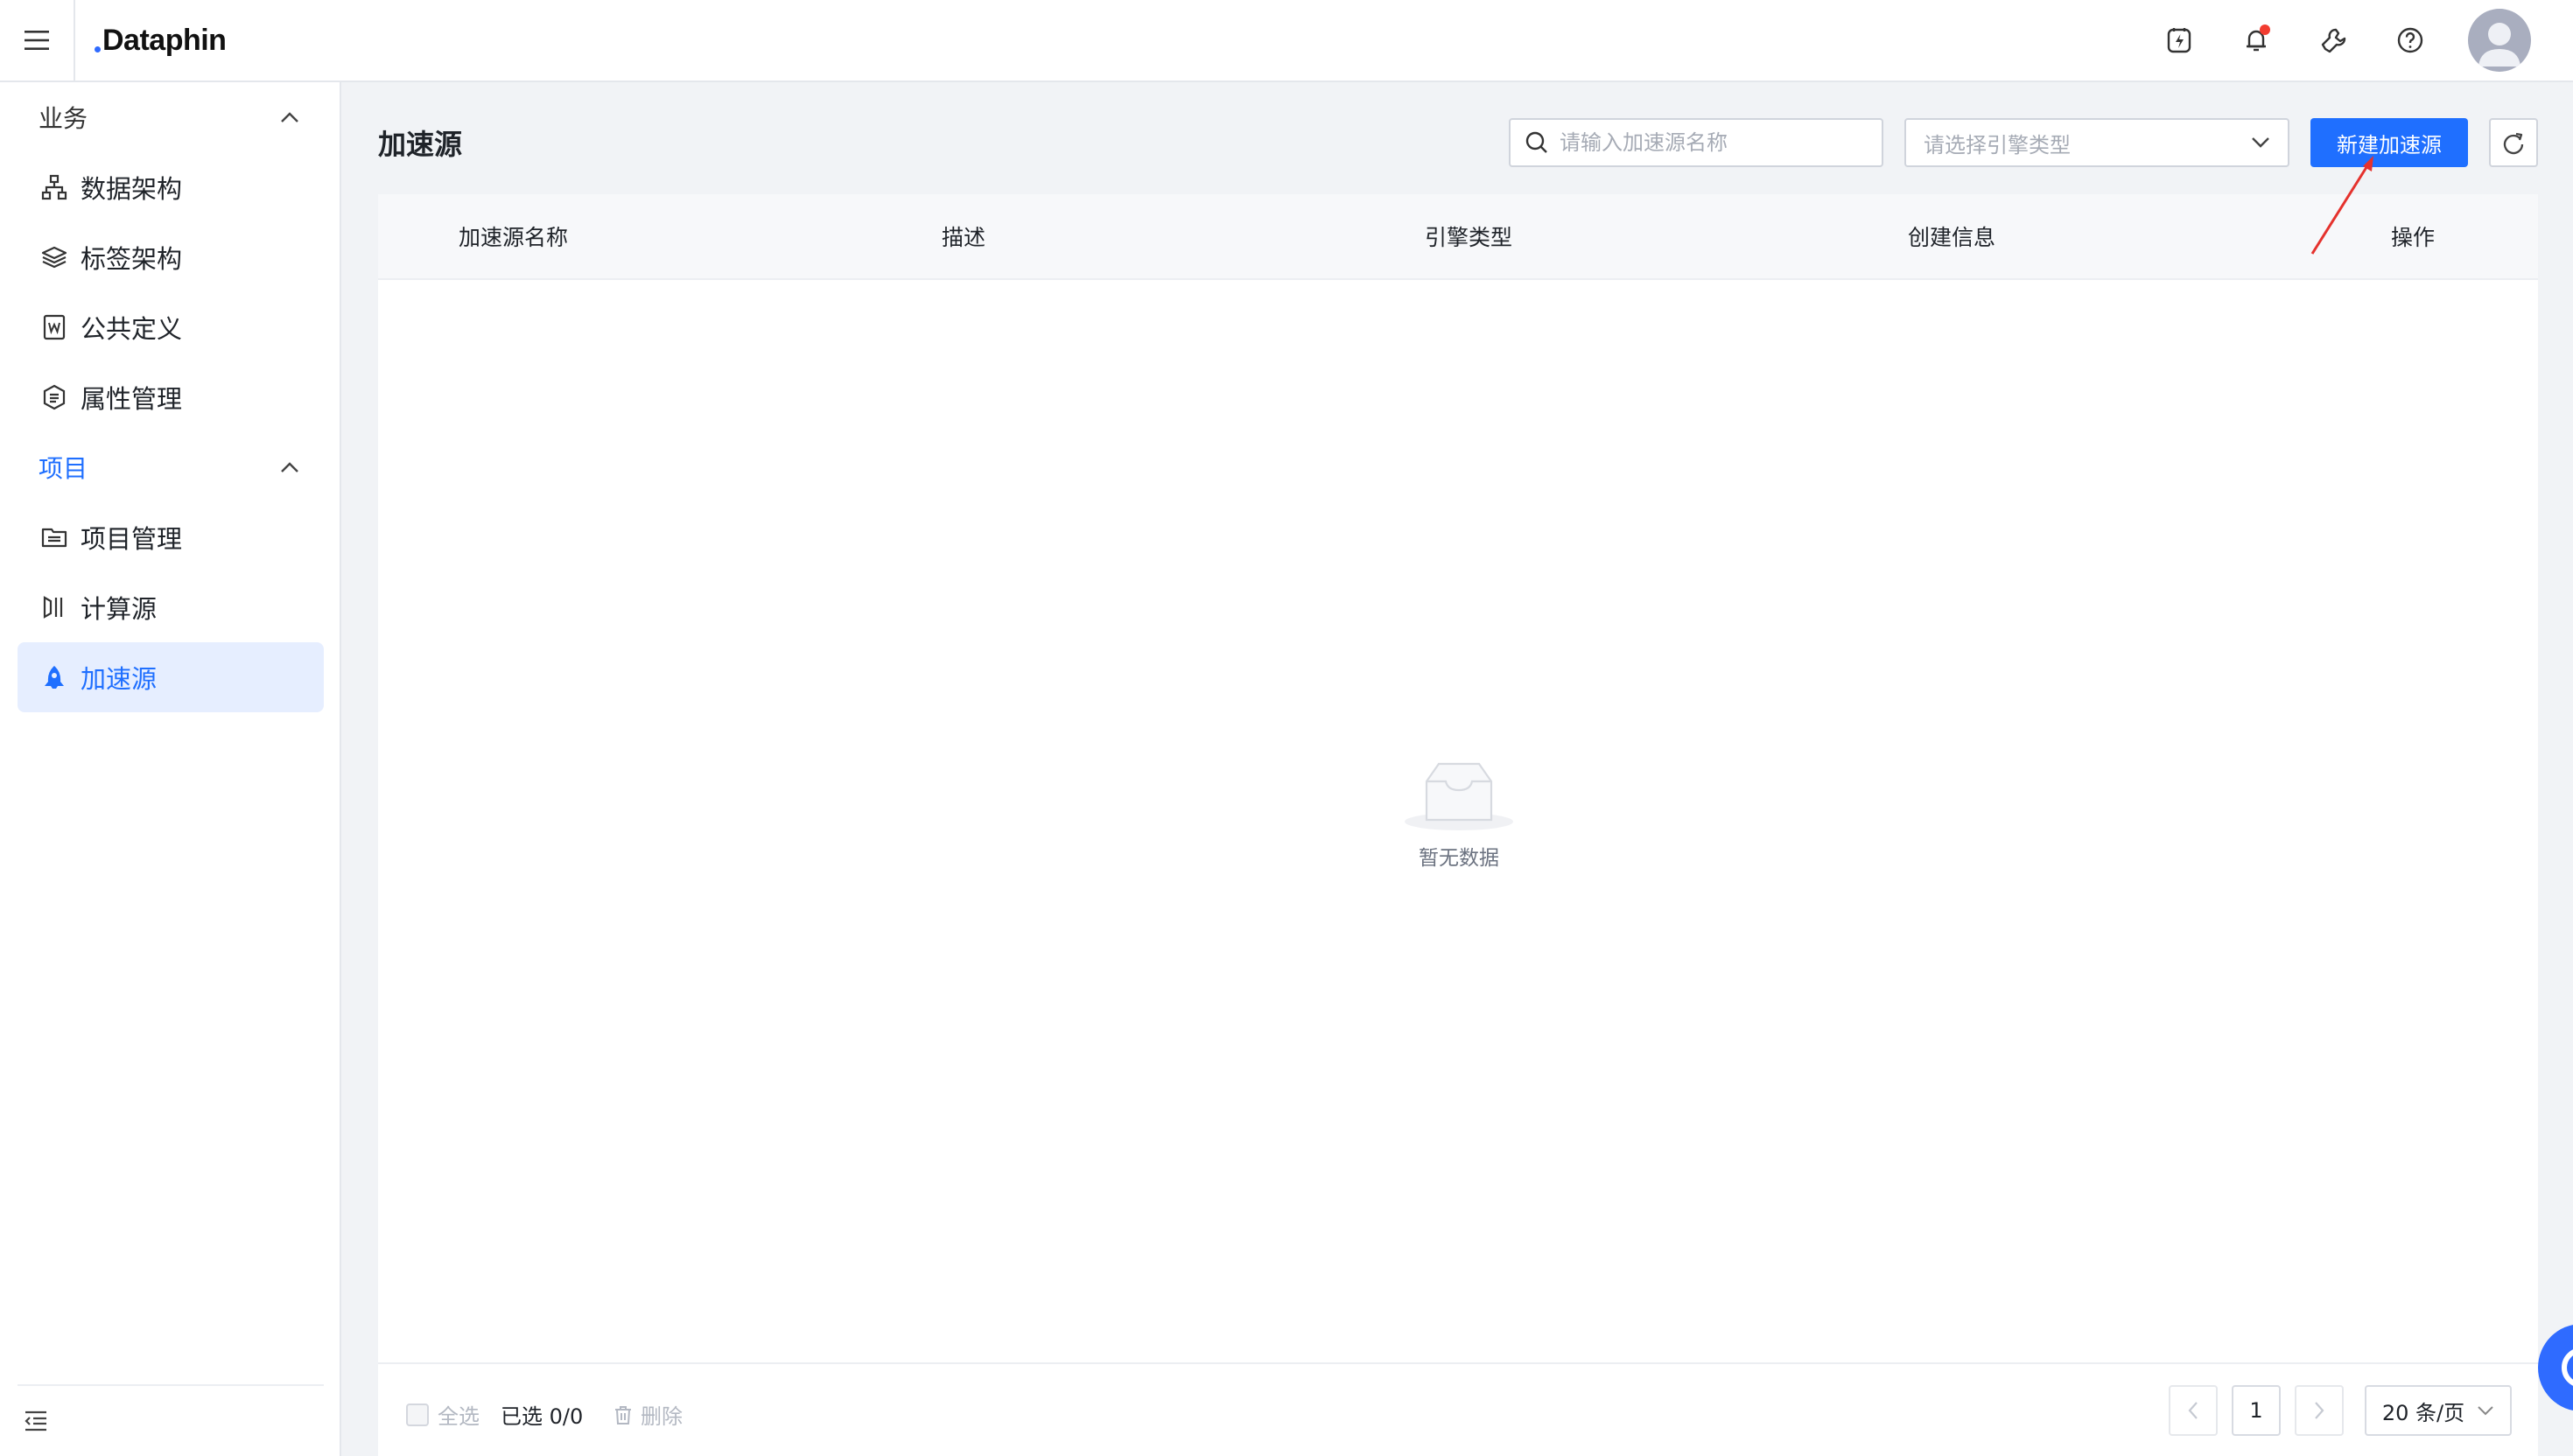  I want to click on delete-label: 删除, so click(662, 1416).